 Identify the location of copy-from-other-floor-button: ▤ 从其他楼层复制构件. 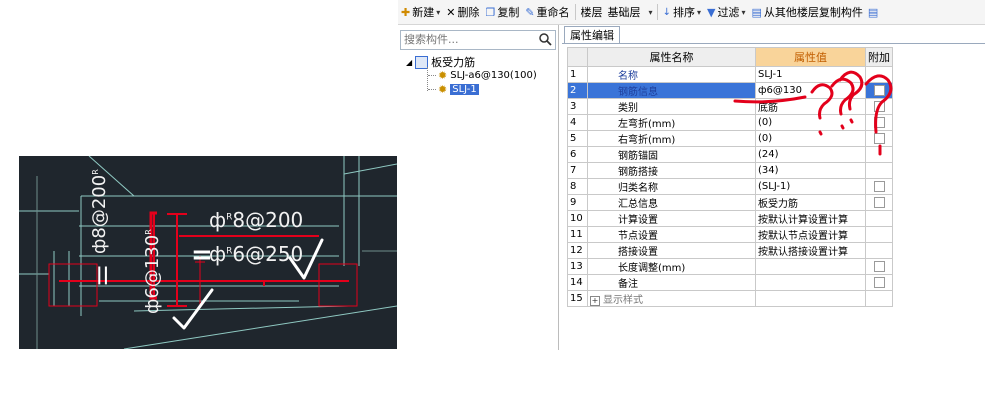
(806, 12).